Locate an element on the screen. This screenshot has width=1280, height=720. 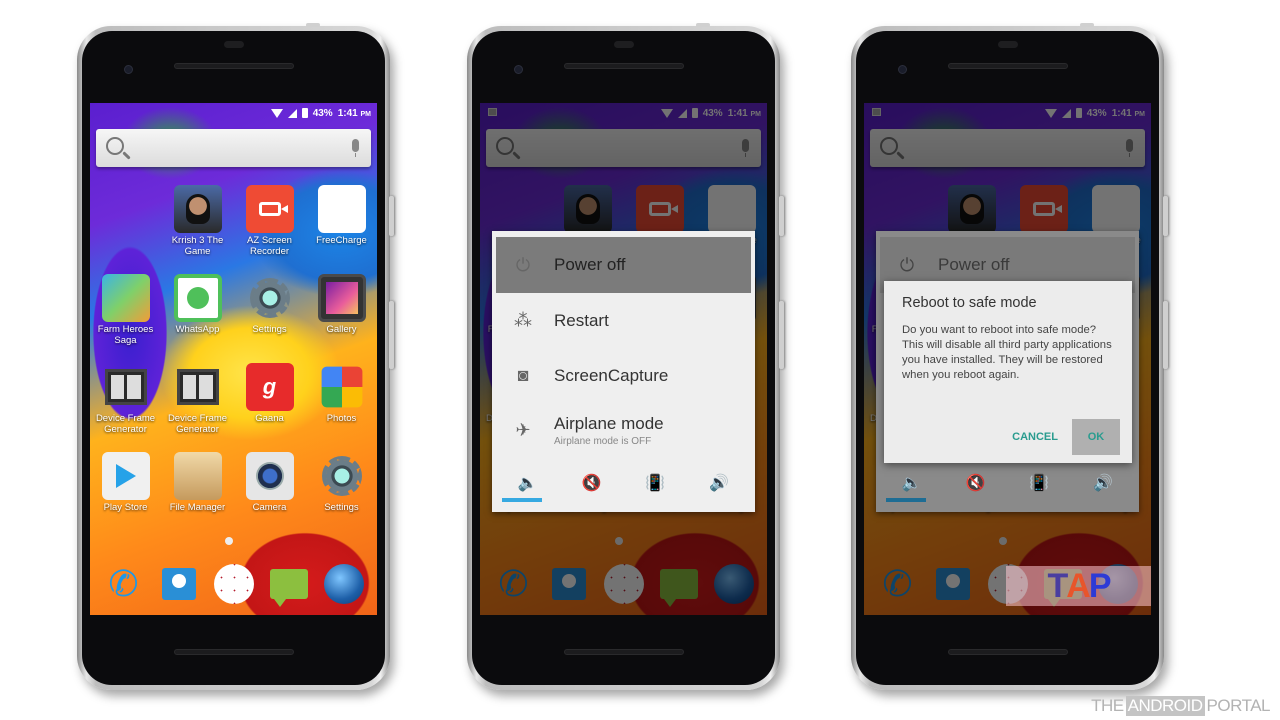
signal-icon is located at coordinates (292, 113).